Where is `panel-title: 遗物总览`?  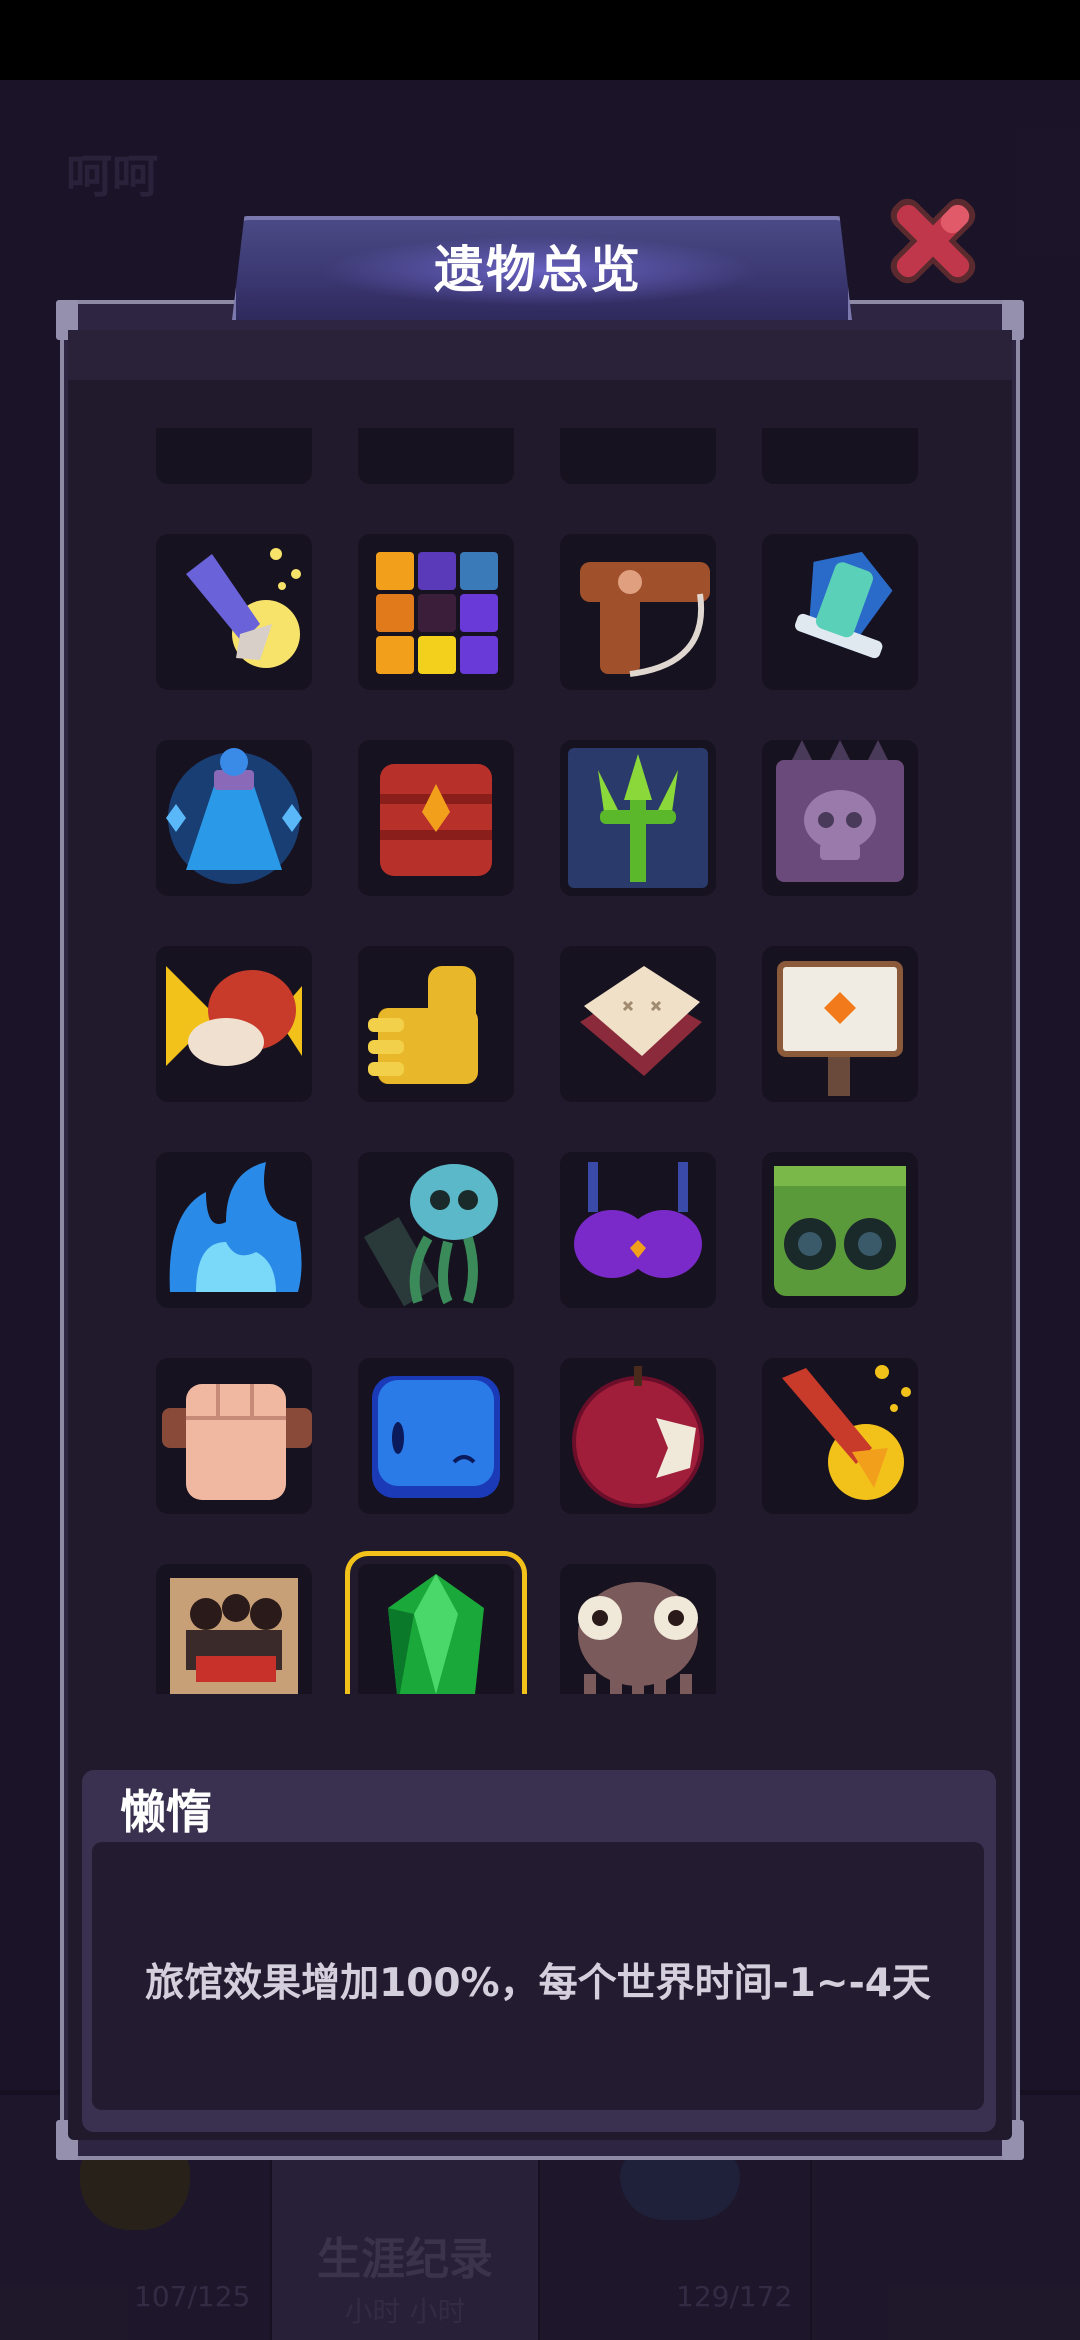 panel-title: 遗物总览 is located at coordinates (538, 270).